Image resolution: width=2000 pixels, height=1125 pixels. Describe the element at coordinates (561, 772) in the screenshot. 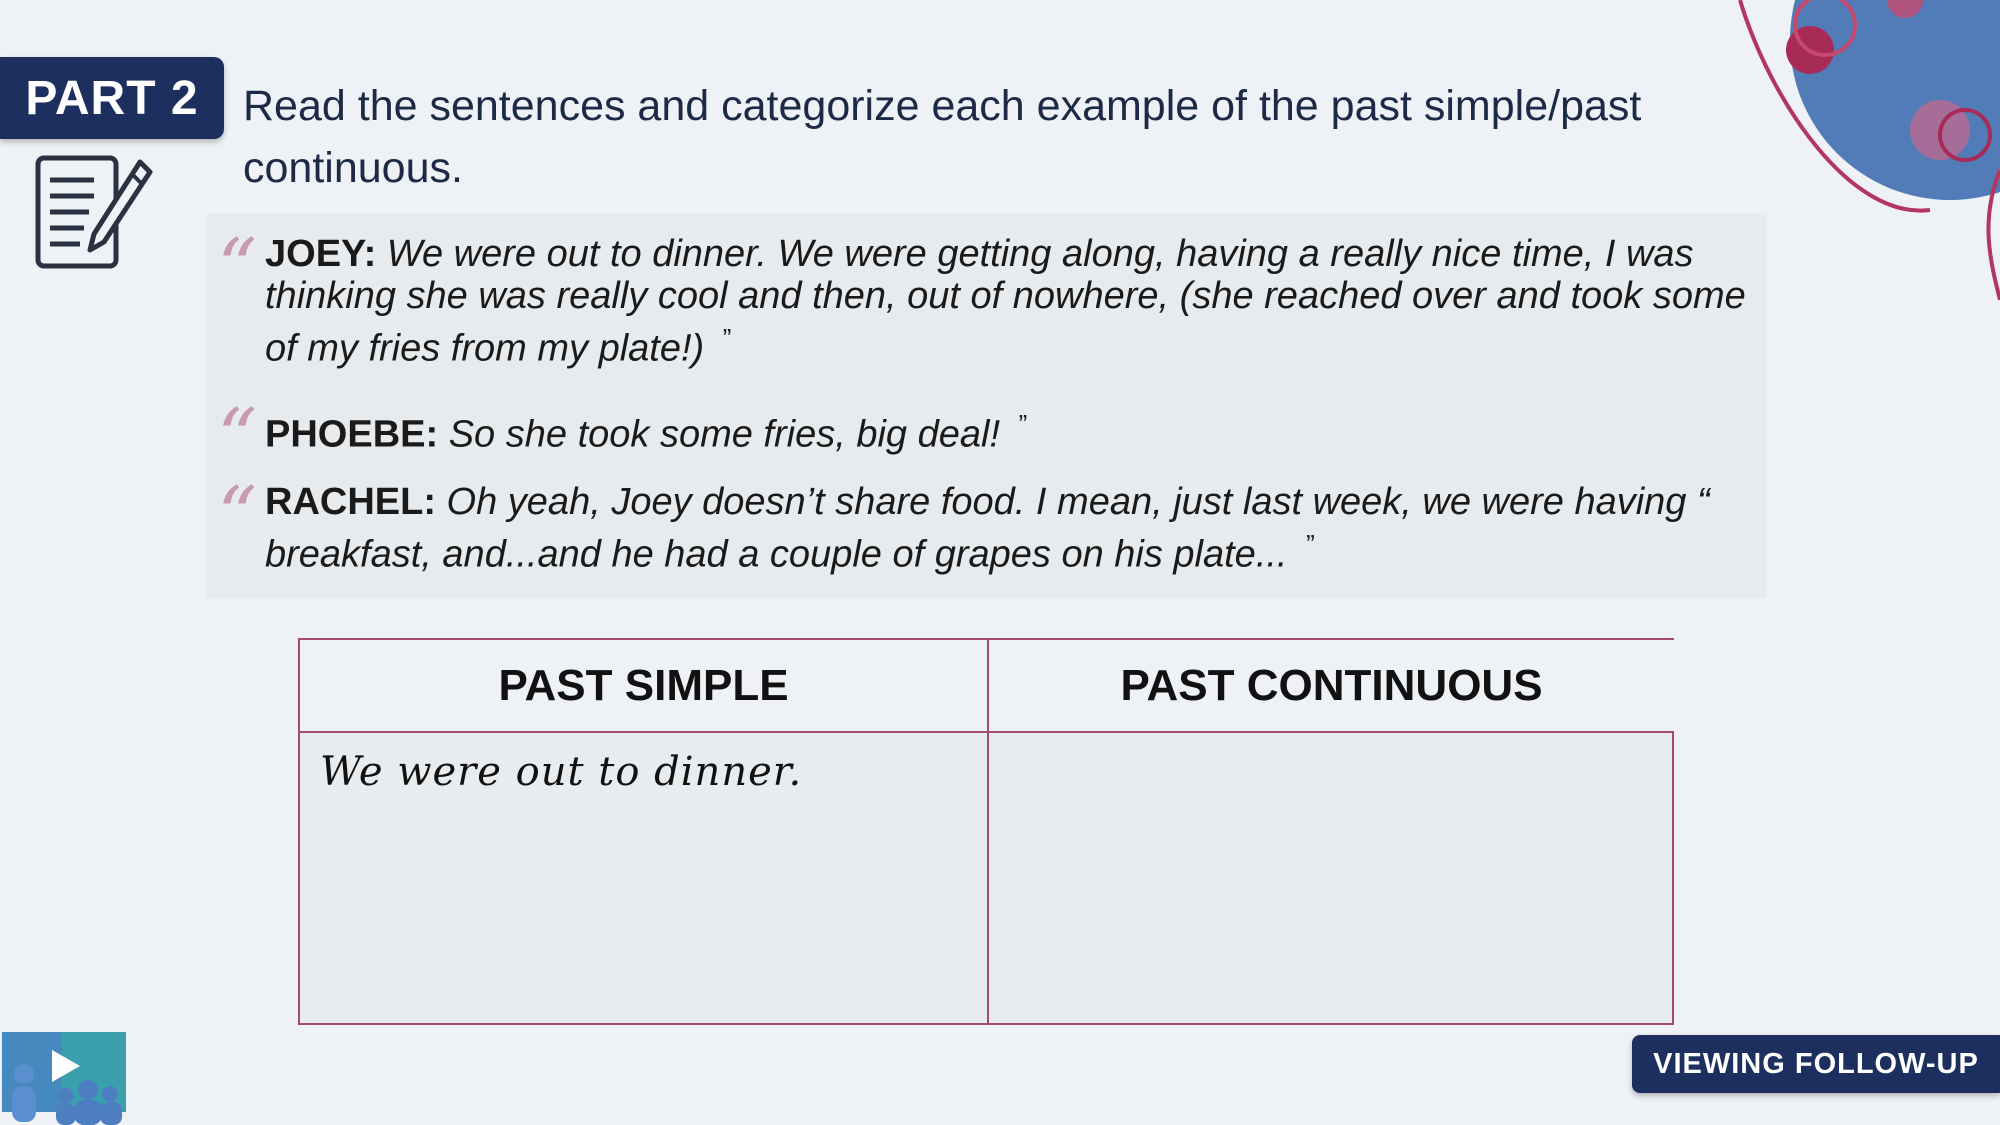

I see `past-simple-answer: We were out to dinner.` at that location.